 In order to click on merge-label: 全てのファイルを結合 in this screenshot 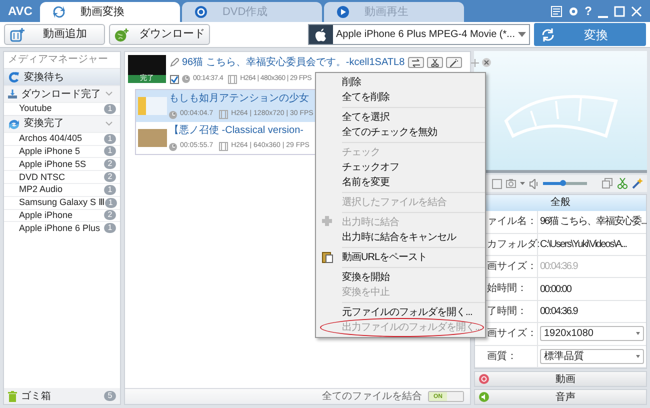, I will do `click(372, 397)`.